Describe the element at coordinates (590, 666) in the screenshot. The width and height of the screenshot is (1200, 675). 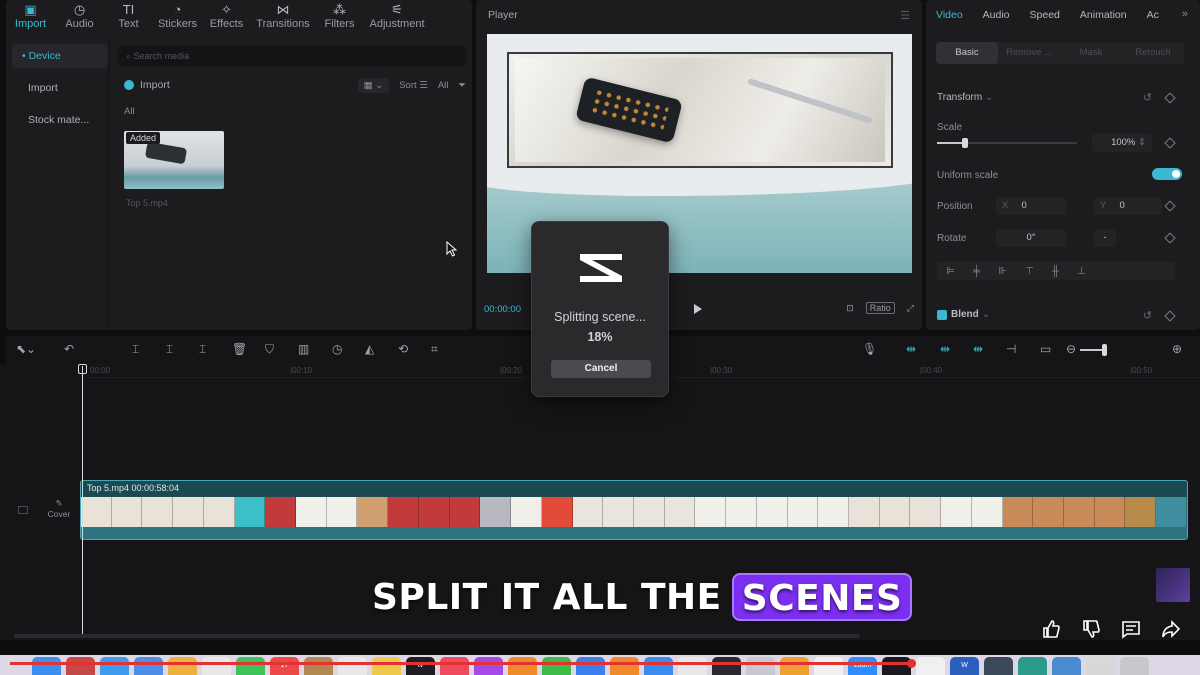
I see `keynote-icon` at that location.